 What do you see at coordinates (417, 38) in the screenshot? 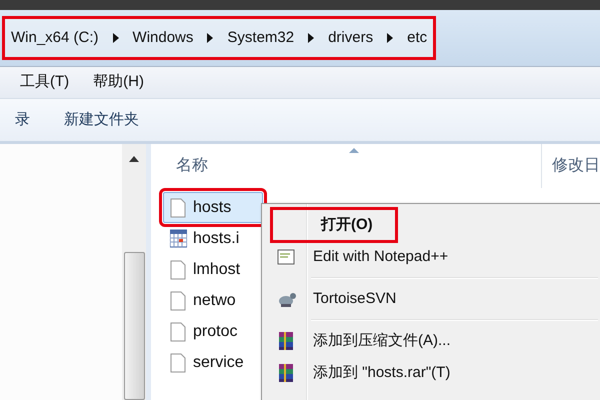
I see `breadcrumb-item: etc` at bounding box center [417, 38].